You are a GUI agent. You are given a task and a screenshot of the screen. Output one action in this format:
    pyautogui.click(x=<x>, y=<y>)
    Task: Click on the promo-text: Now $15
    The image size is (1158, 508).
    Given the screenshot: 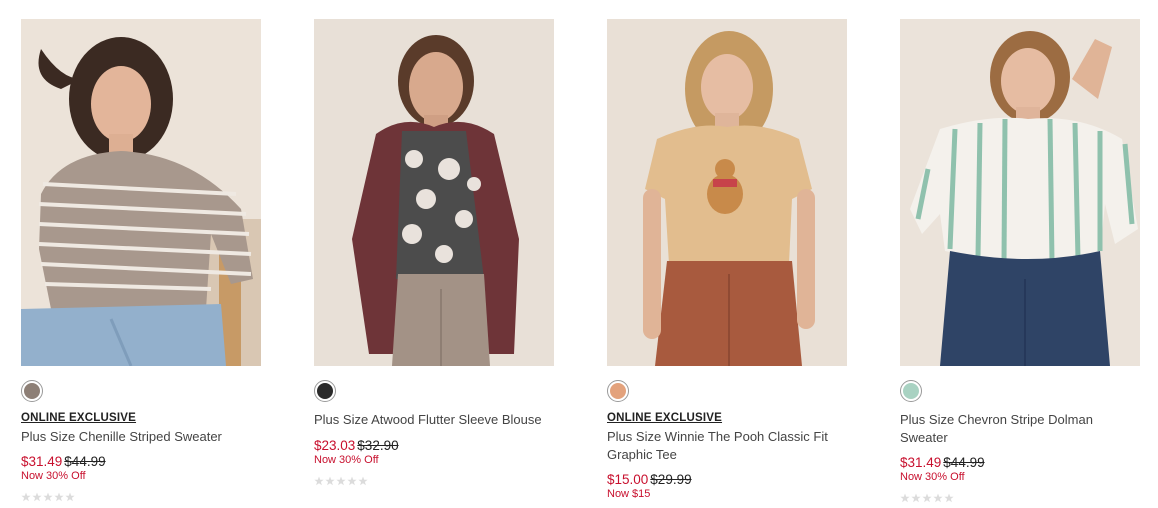 What is the action you would take?
    pyautogui.click(x=629, y=494)
    